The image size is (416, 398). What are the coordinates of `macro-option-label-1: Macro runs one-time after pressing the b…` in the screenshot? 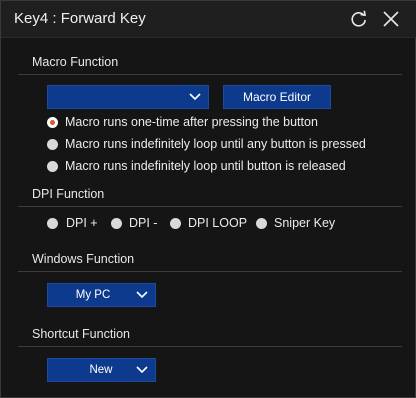 It's located at (191, 122).